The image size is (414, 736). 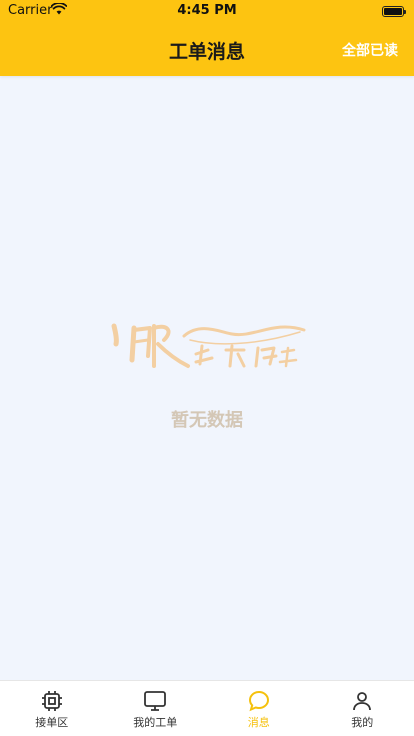 What do you see at coordinates (155, 701) in the screenshot?
I see `monitor-icon` at bounding box center [155, 701].